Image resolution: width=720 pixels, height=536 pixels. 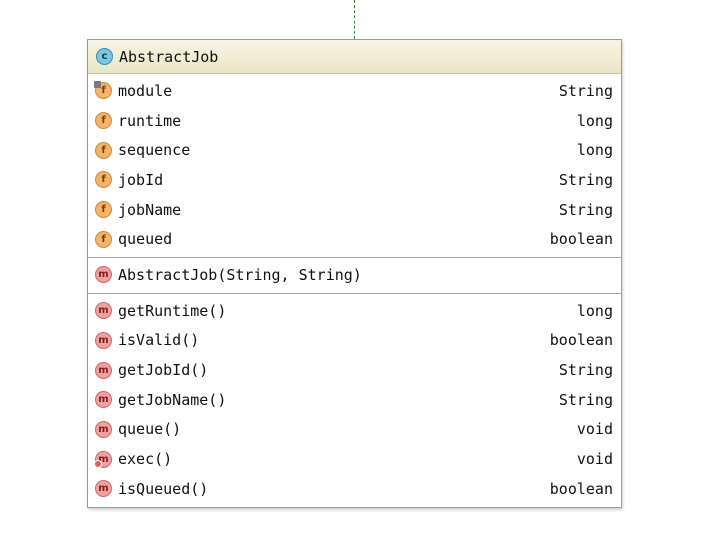 I want to click on constructor-row: m AbstractJob(String, String), so click(x=354, y=275).